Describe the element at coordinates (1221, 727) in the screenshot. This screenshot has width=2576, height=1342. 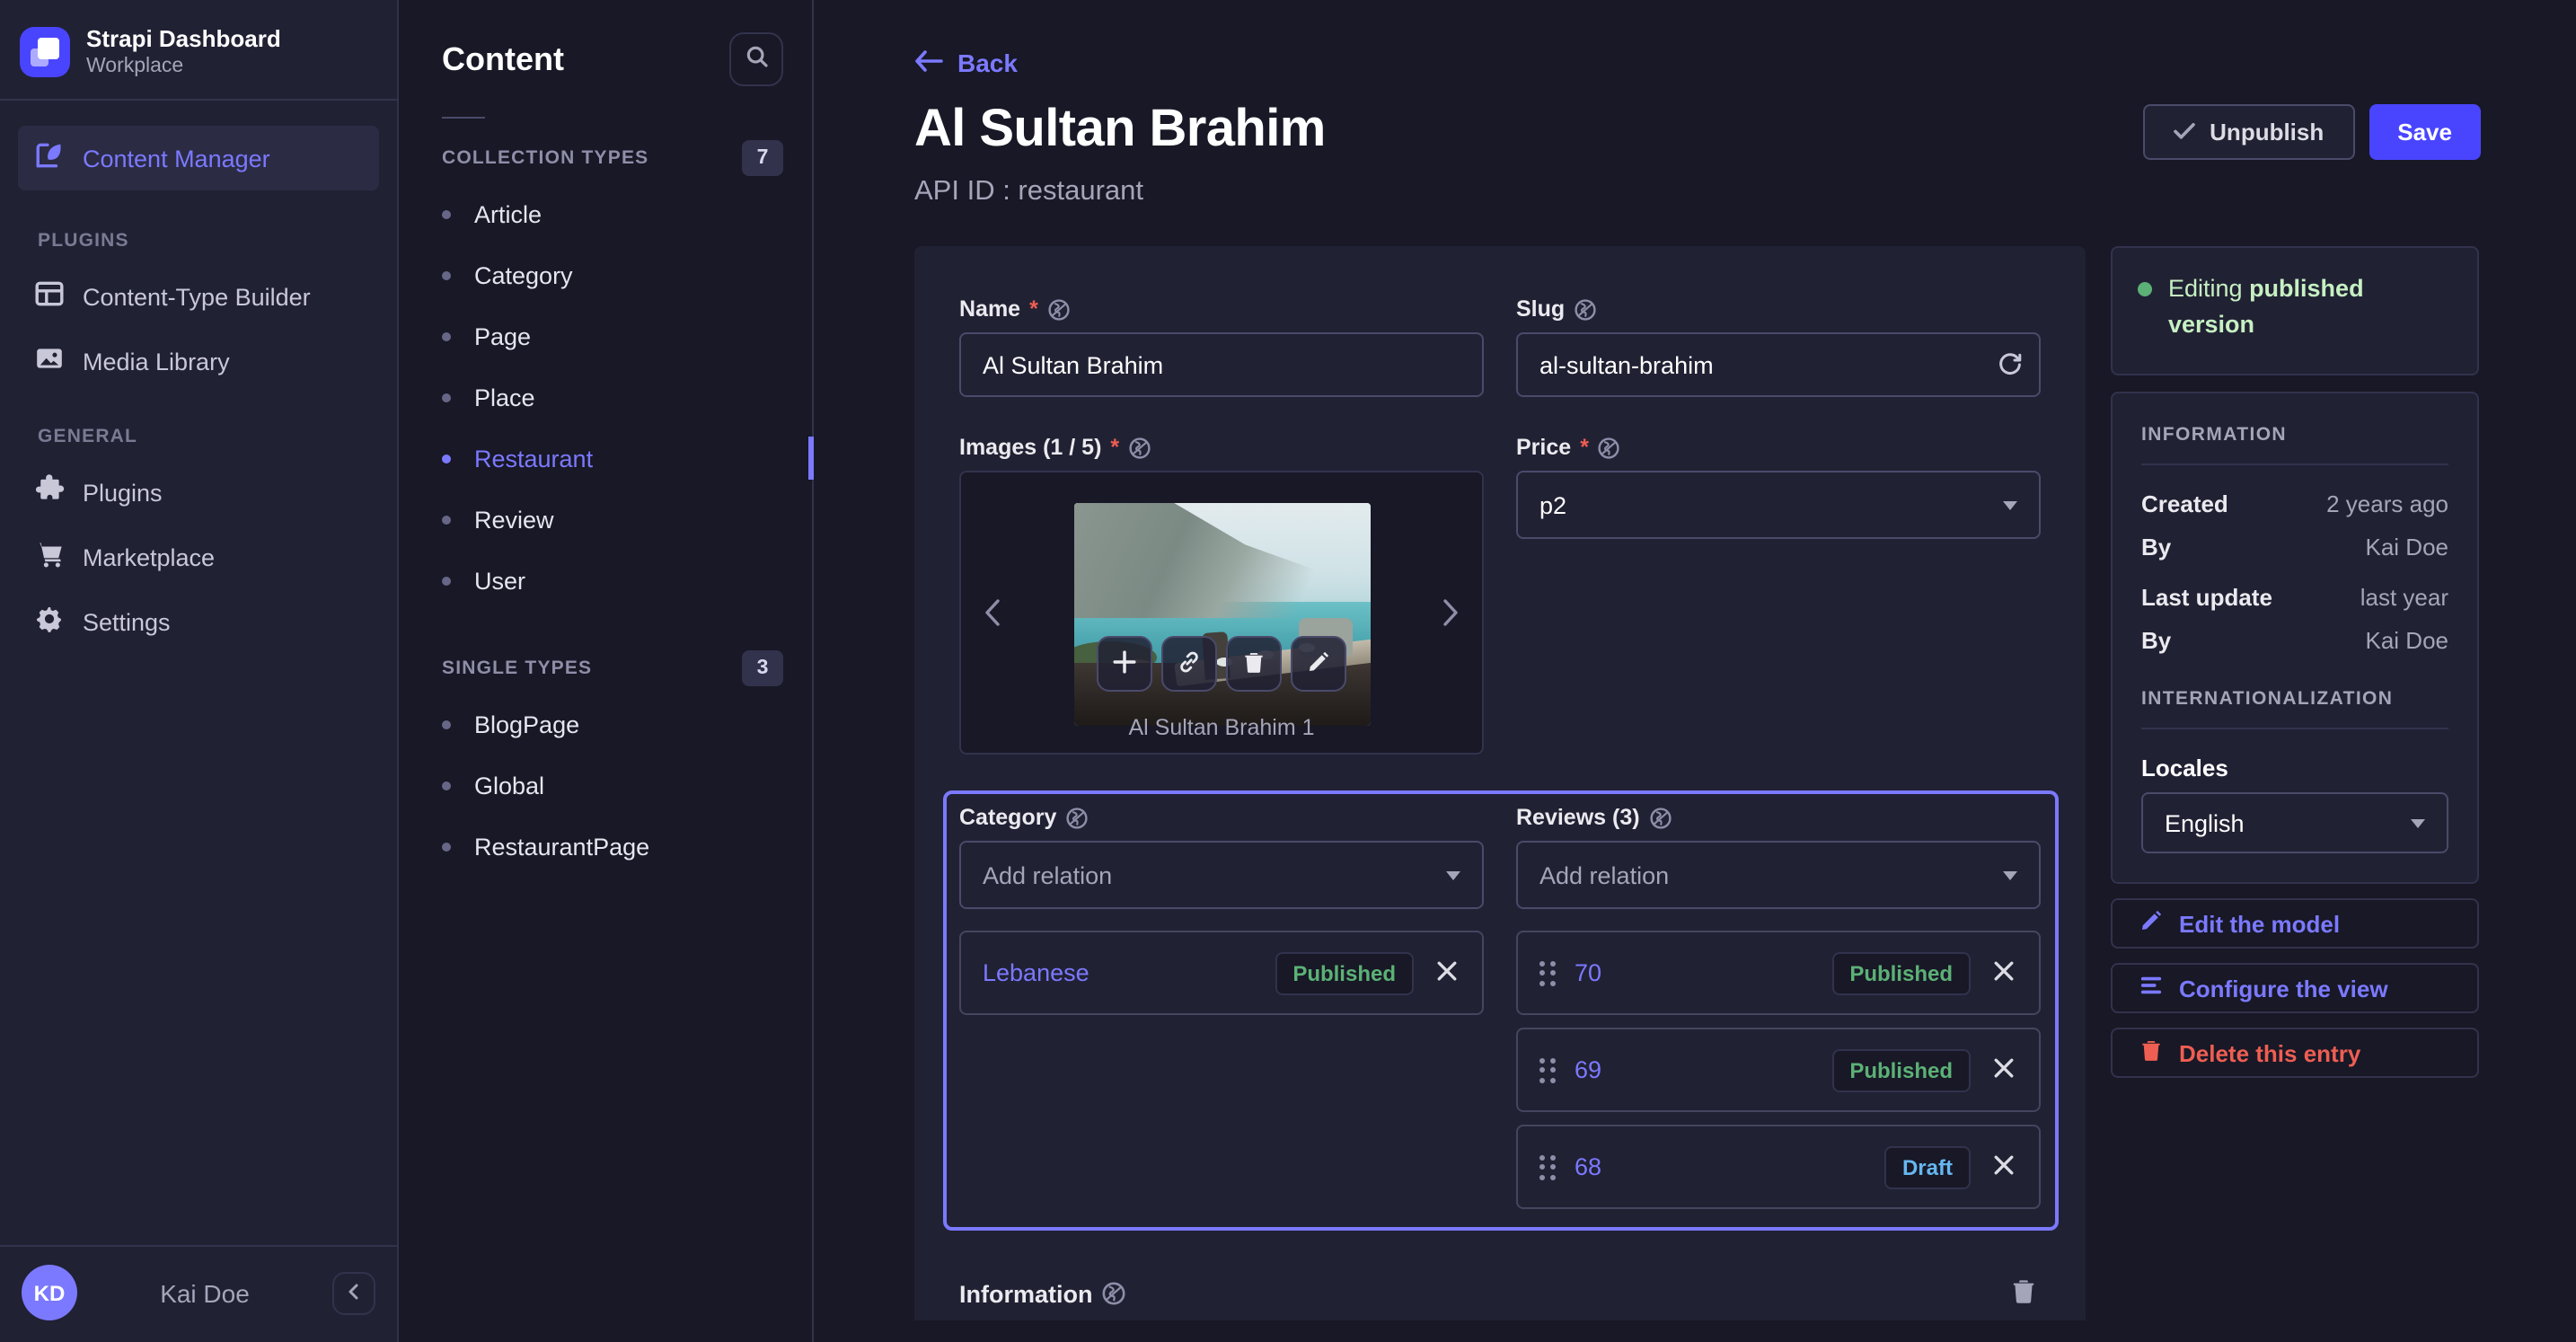
I see `image-caption: Al Sultan Brahim 1` at that location.